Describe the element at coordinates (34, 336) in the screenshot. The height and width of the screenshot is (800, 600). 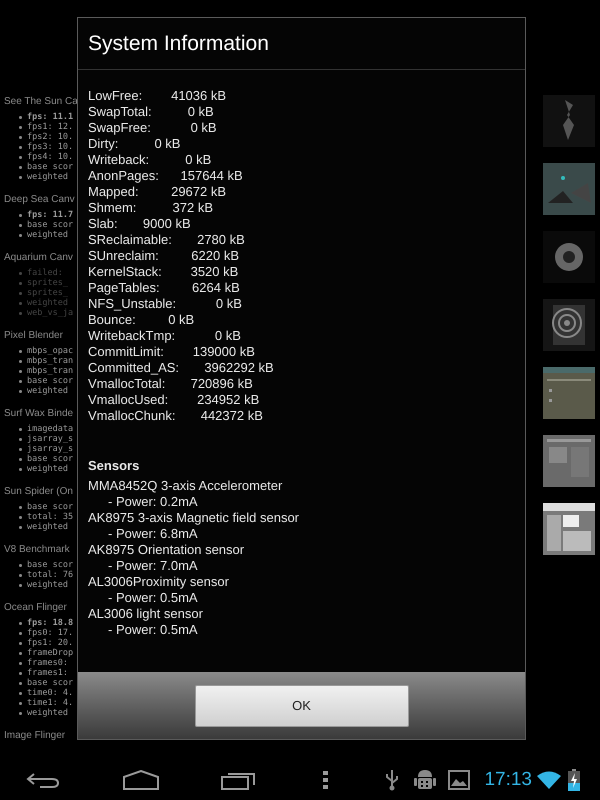
I see `section-heading: Pixel Blender` at that location.